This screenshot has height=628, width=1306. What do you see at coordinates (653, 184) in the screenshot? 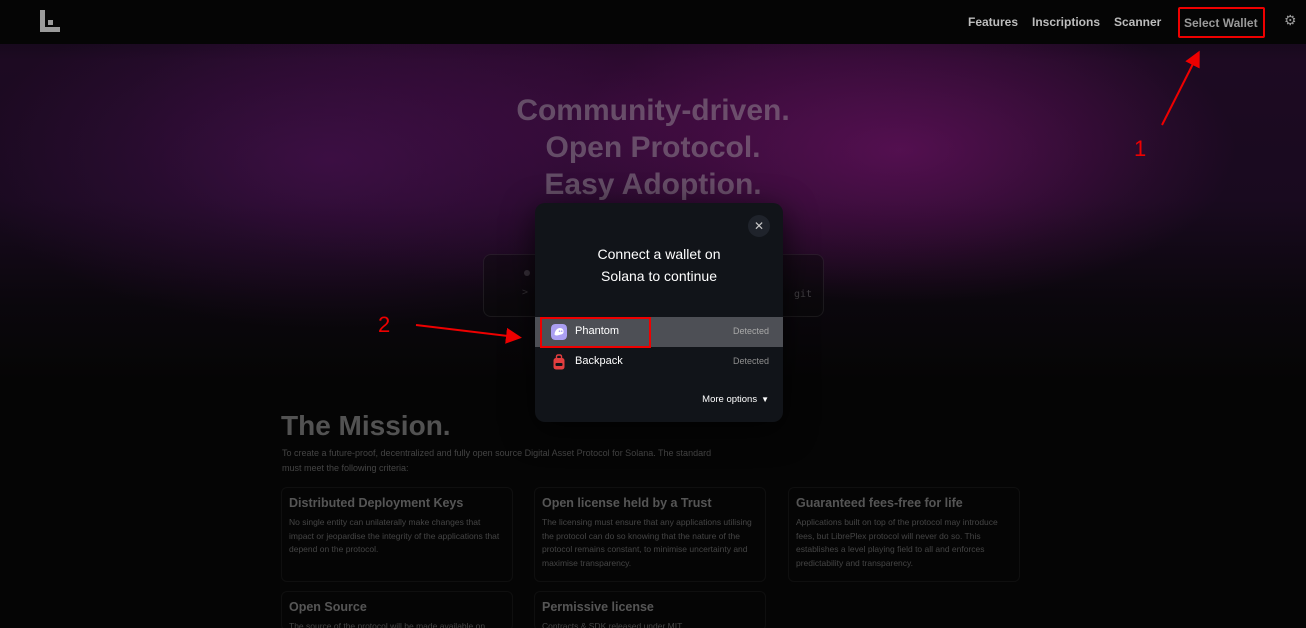
I see `hero-line-3: Easy Adoption.` at bounding box center [653, 184].